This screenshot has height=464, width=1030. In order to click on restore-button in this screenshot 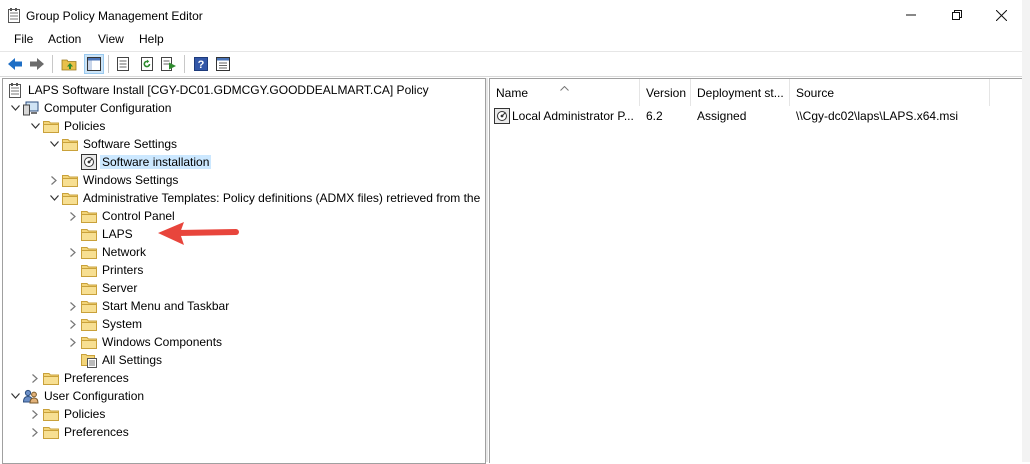, I will do `click(957, 15)`.